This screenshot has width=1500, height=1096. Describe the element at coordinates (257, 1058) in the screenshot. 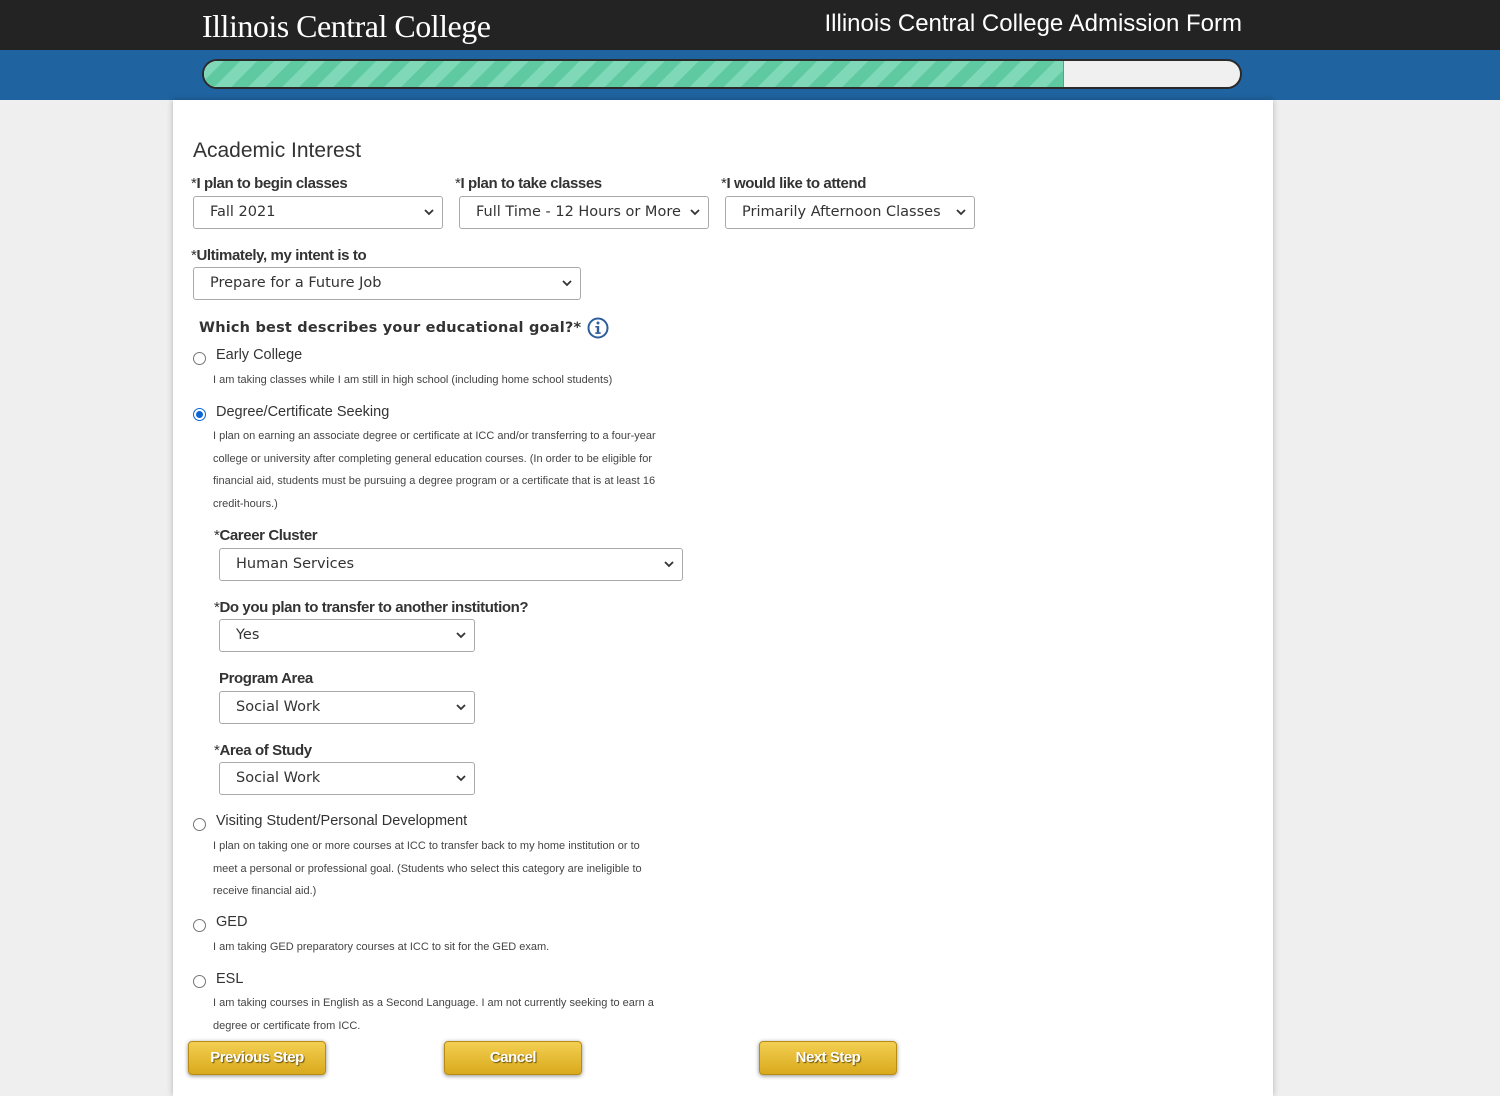

I see `previous-step-button: Previous Step` at that location.